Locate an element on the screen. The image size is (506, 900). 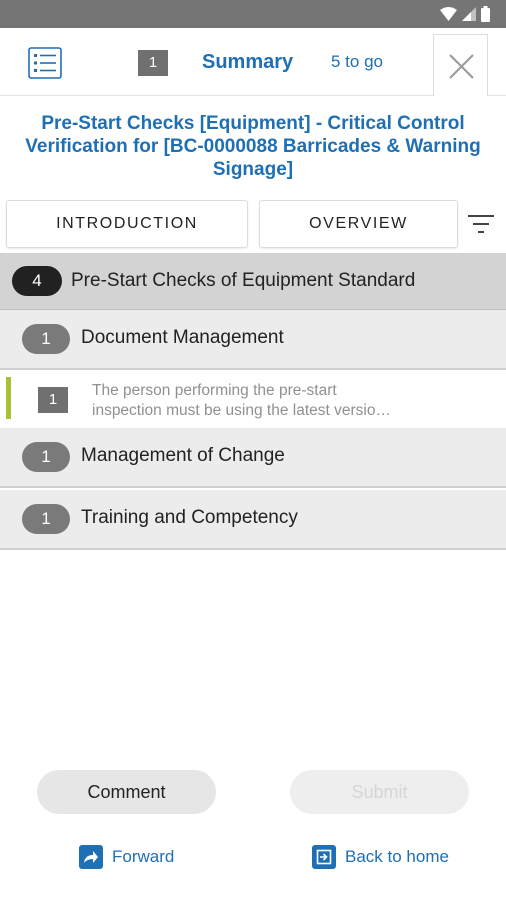
battery-icon is located at coordinates (485, 14).